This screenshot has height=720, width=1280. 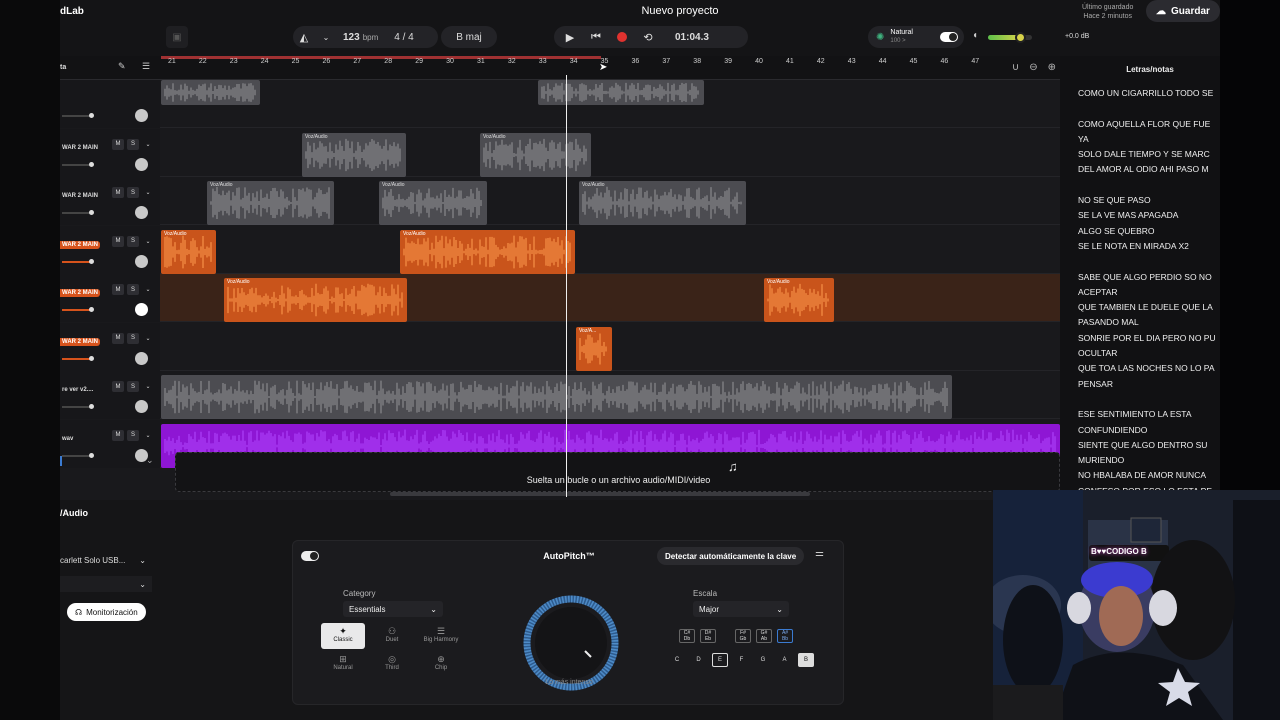 I want to click on natural-key: A, so click(x=785, y=660).